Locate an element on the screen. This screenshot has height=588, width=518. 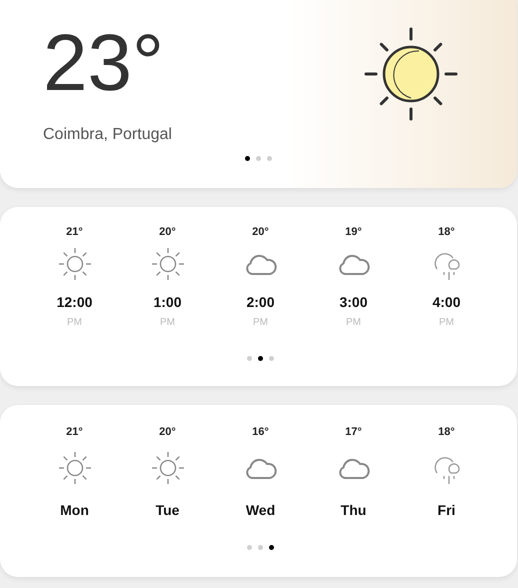
time-label: 3:00 is located at coordinates (353, 302).